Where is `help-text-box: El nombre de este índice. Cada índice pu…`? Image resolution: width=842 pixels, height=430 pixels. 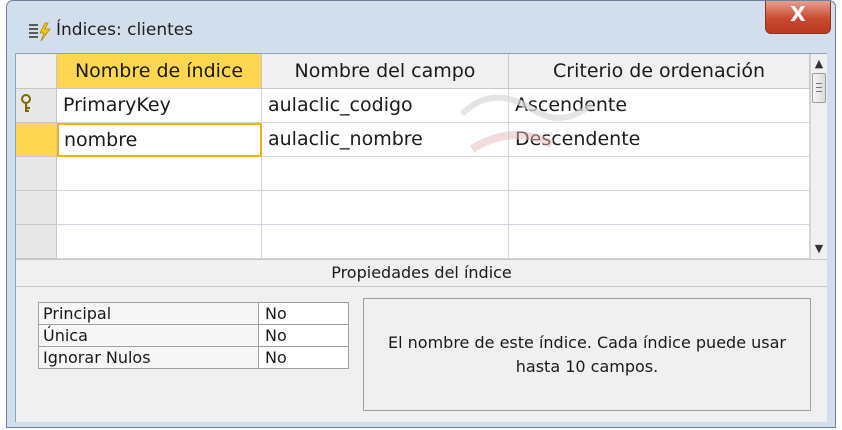
help-text-box: El nombre de este índice. Cada índice pu… is located at coordinates (587, 354).